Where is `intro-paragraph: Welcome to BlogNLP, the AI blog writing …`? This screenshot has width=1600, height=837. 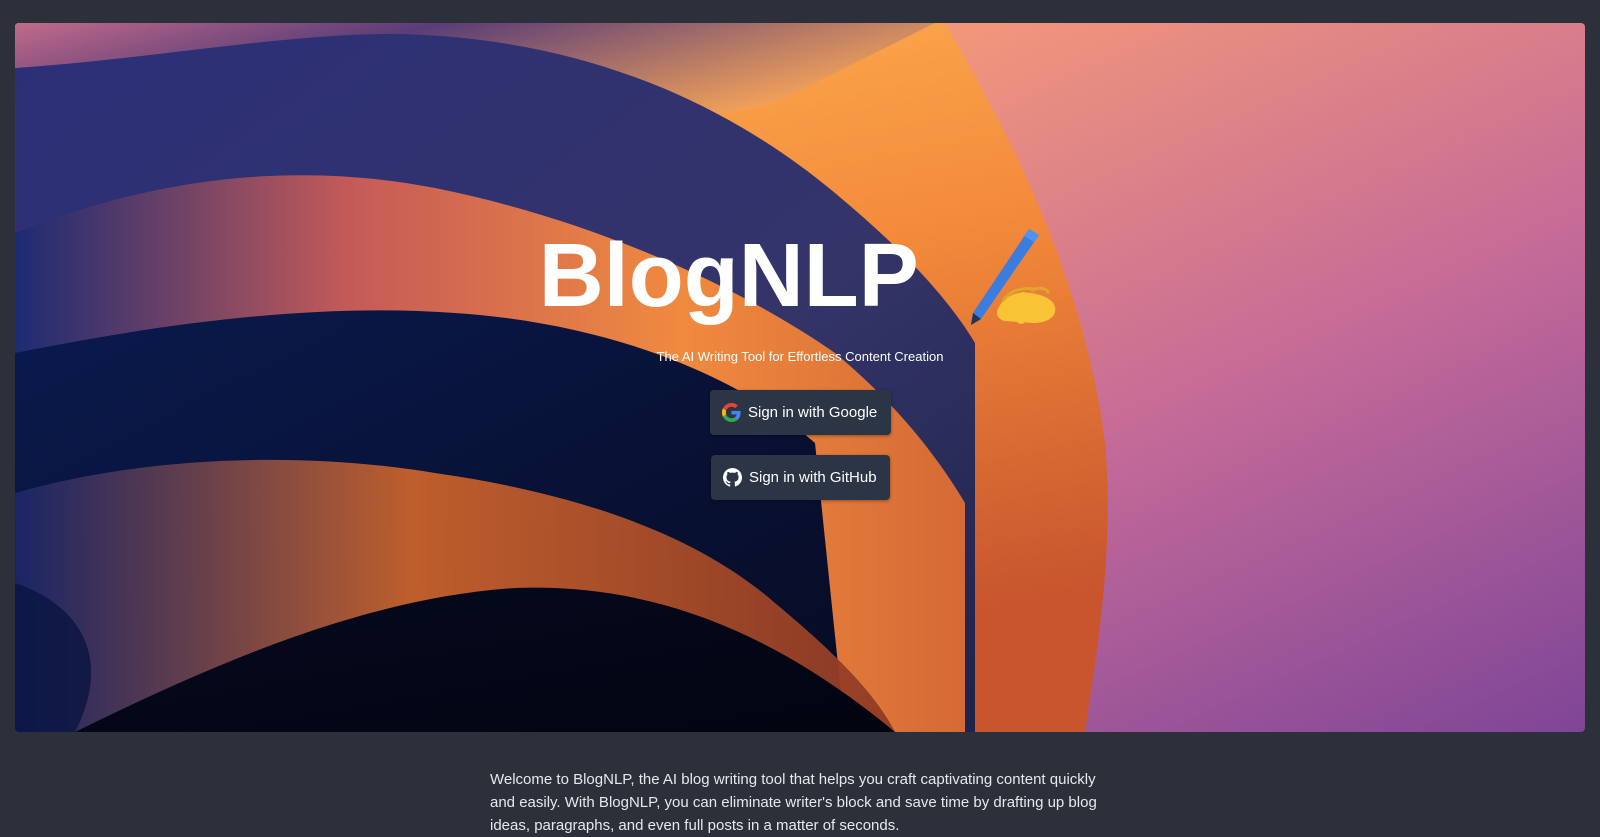
intro-paragraph: Welcome to BlogNLP, the AI blog writing … is located at coordinates (793, 802).